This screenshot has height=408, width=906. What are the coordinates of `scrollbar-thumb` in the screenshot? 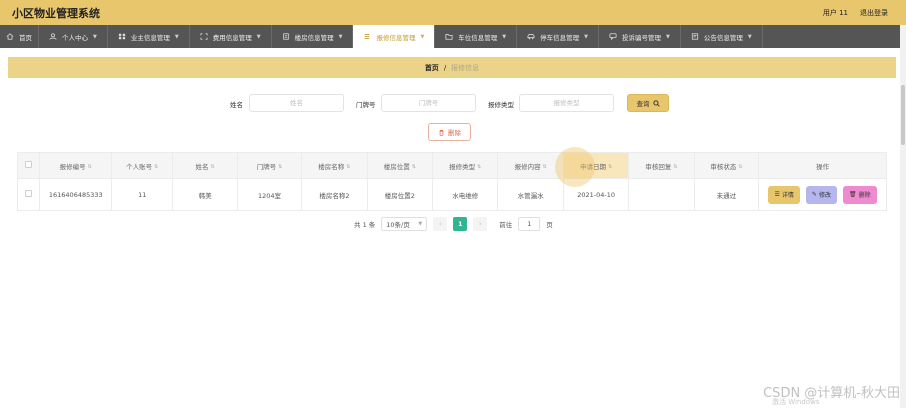 It's located at (903, 115).